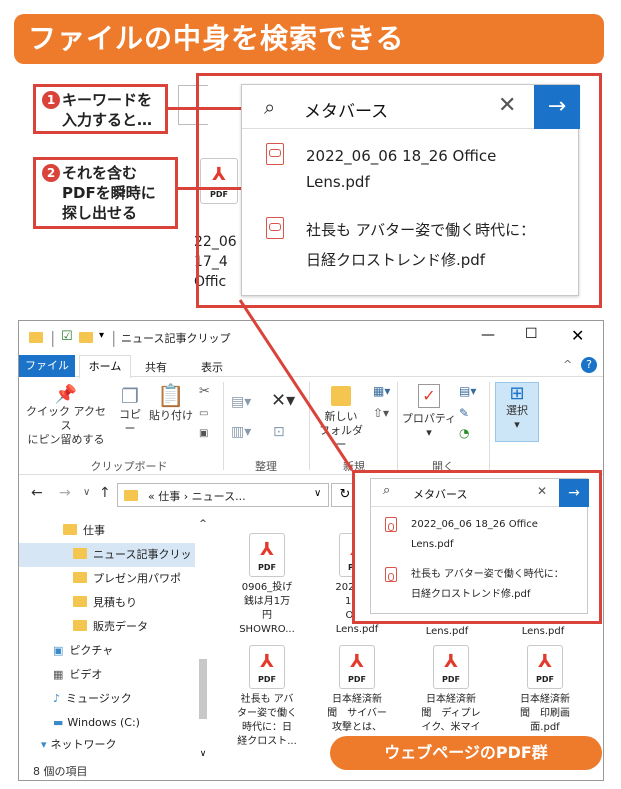  I want to click on search-icon: ⌕, so click(387, 490).